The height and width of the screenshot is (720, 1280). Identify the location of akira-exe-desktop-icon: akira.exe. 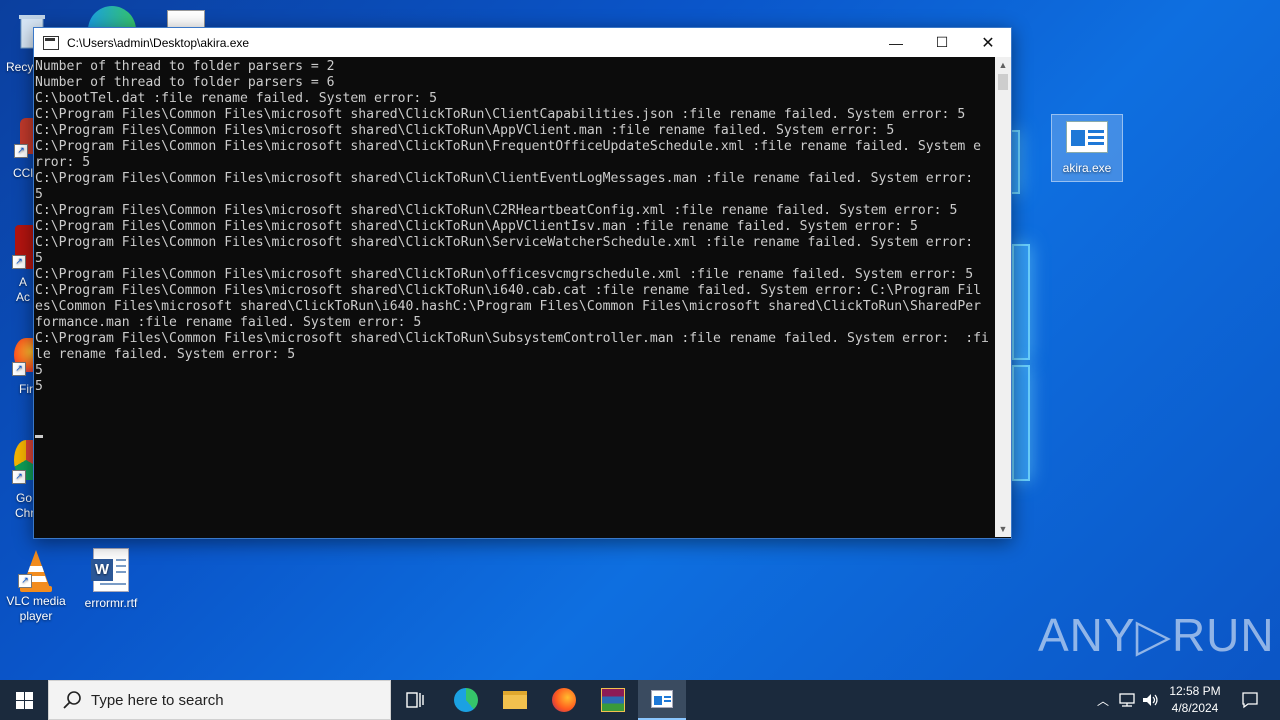
(1087, 148).